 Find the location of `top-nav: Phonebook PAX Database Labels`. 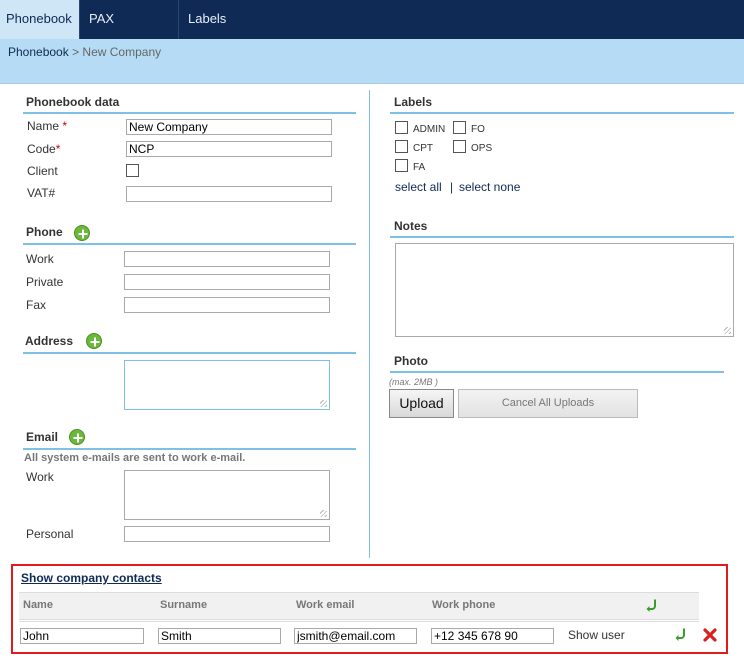

top-nav: Phonebook PAX Database Labels is located at coordinates (372, 32).